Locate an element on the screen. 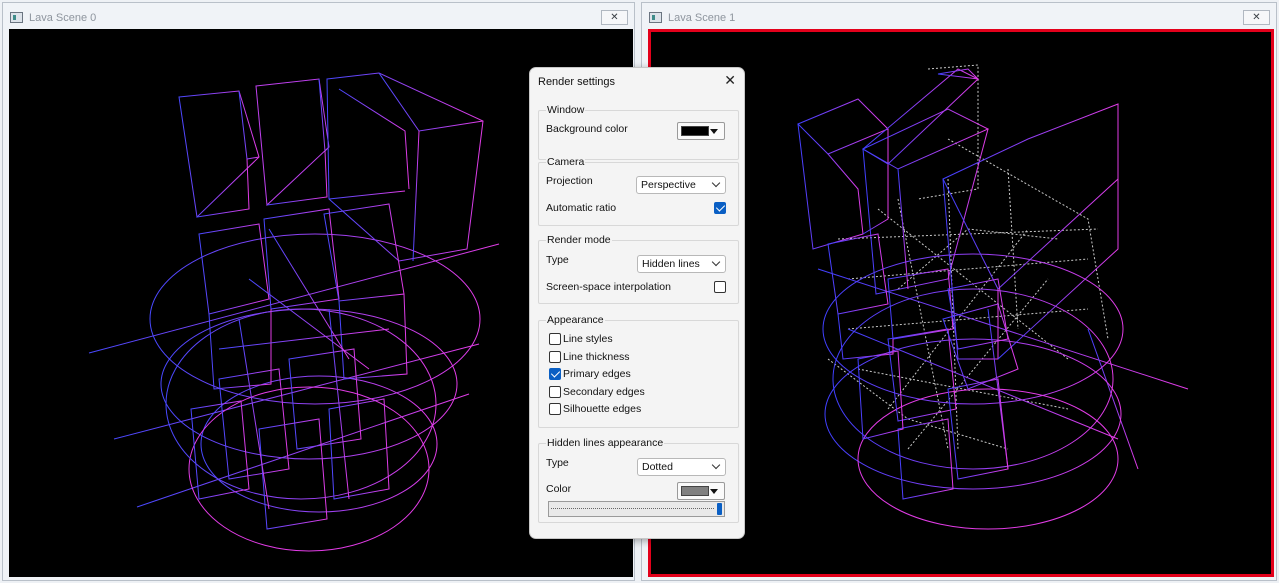 The image size is (1279, 583). group-title: Appearance is located at coordinates (575, 320).